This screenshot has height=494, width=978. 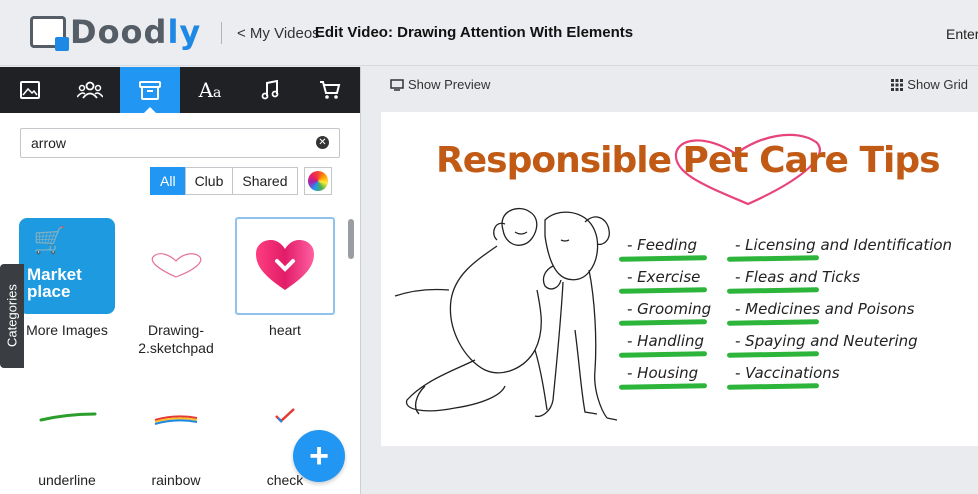 I want to click on filter-club-button: Club, so click(x=209, y=181).